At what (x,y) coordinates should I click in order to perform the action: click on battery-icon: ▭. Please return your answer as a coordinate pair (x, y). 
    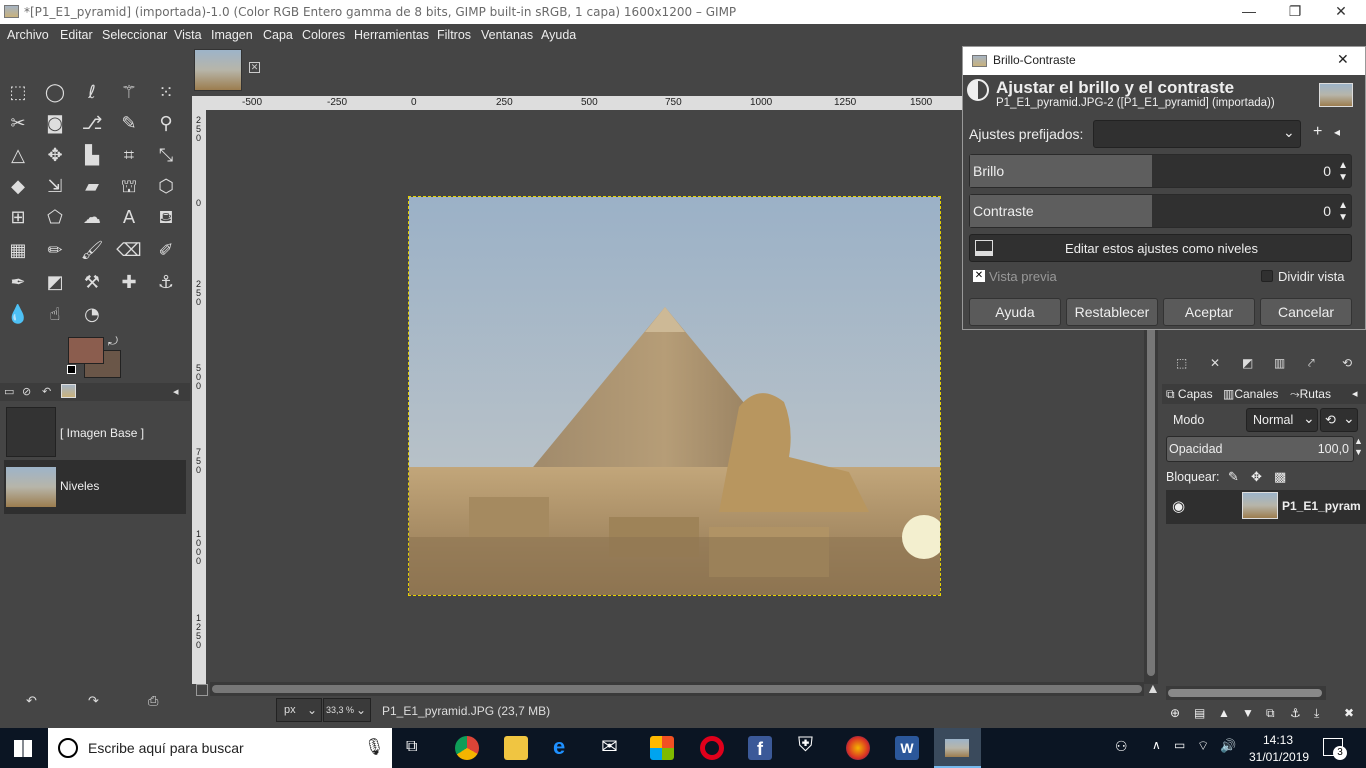
    Looking at the image, I should click on (1179, 745).